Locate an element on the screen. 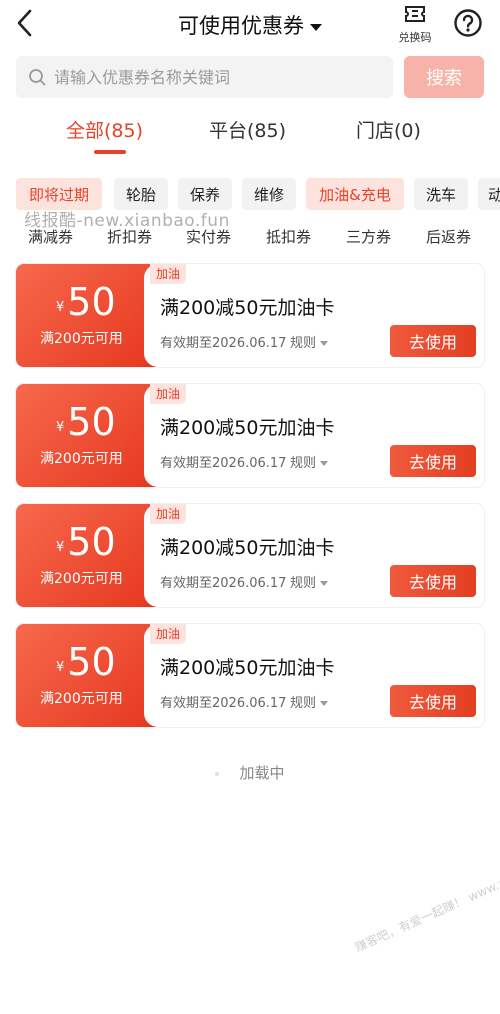 This screenshot has height=1014, width=500. loading-indicator: 加载中 is located at coordinates (250, 772).